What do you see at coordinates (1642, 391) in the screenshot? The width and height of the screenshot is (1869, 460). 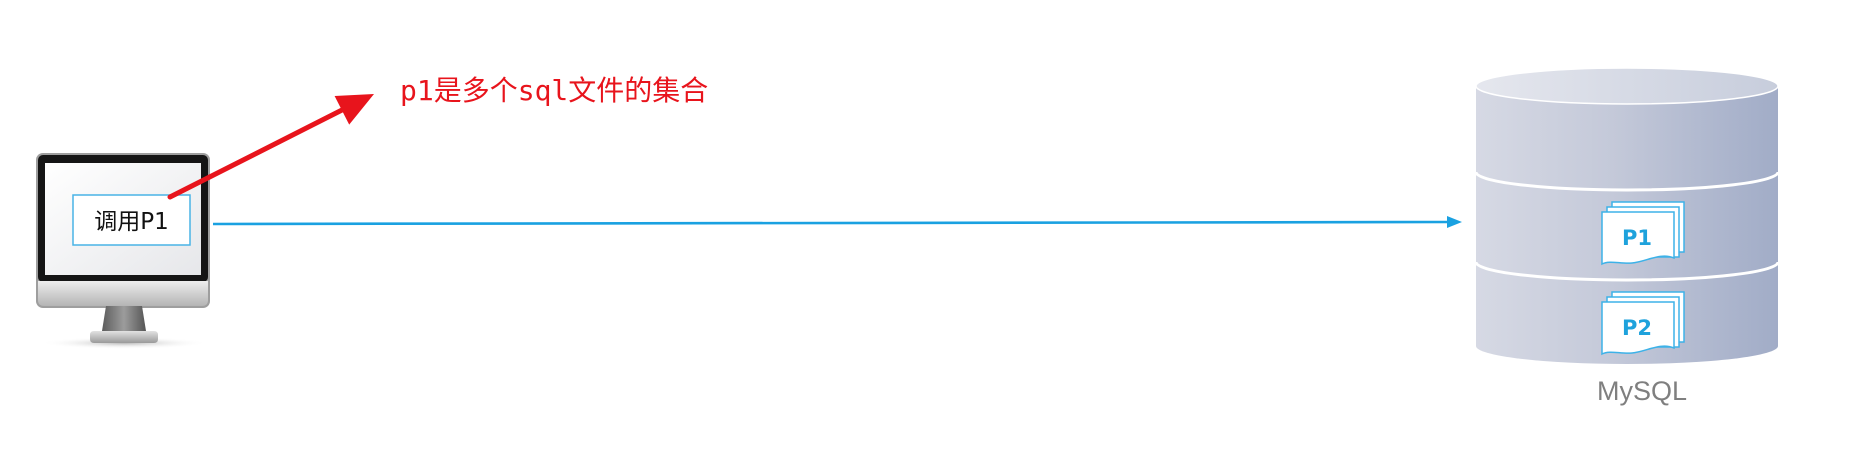 I see `database-label: MySQL` at bounding box center [1642, 391].